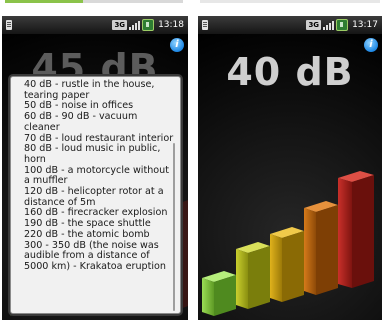 Image resolution: width=382 pixels, height=321 pixels. What do you see at coordinates (133, 1) in the screenshot?
I see `top-divider` at bounding box center [133, 1].